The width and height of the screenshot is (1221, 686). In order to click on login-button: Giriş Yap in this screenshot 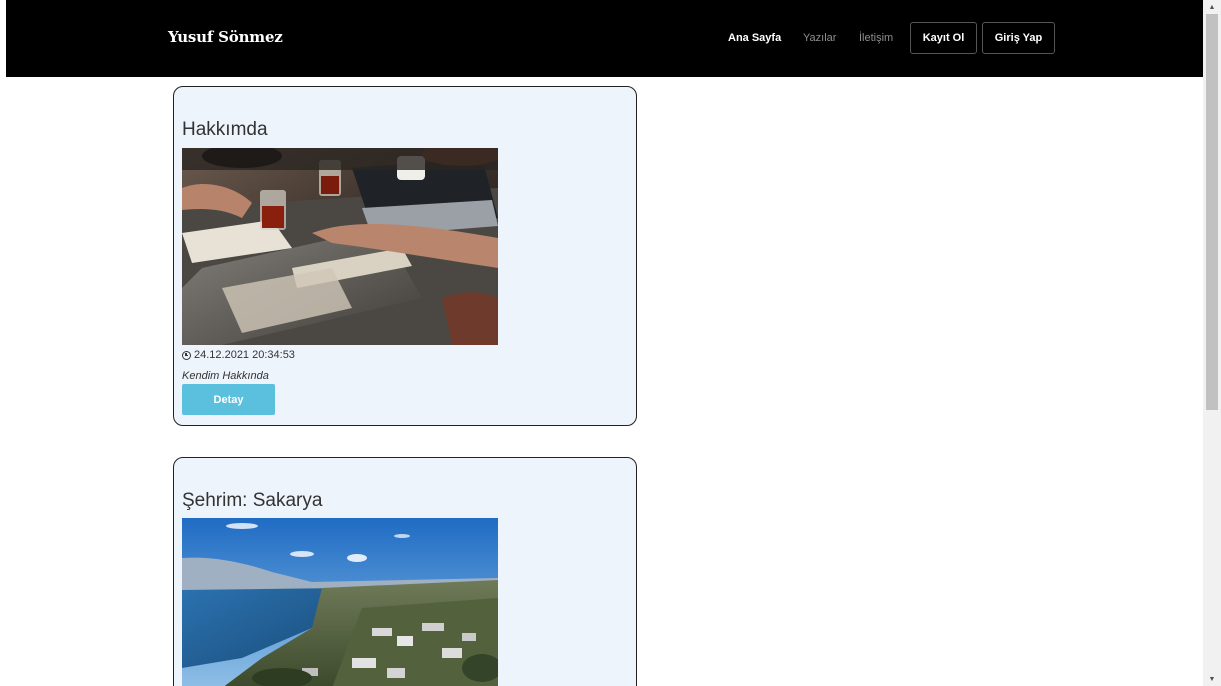, I will do `click(1018, 38)`.